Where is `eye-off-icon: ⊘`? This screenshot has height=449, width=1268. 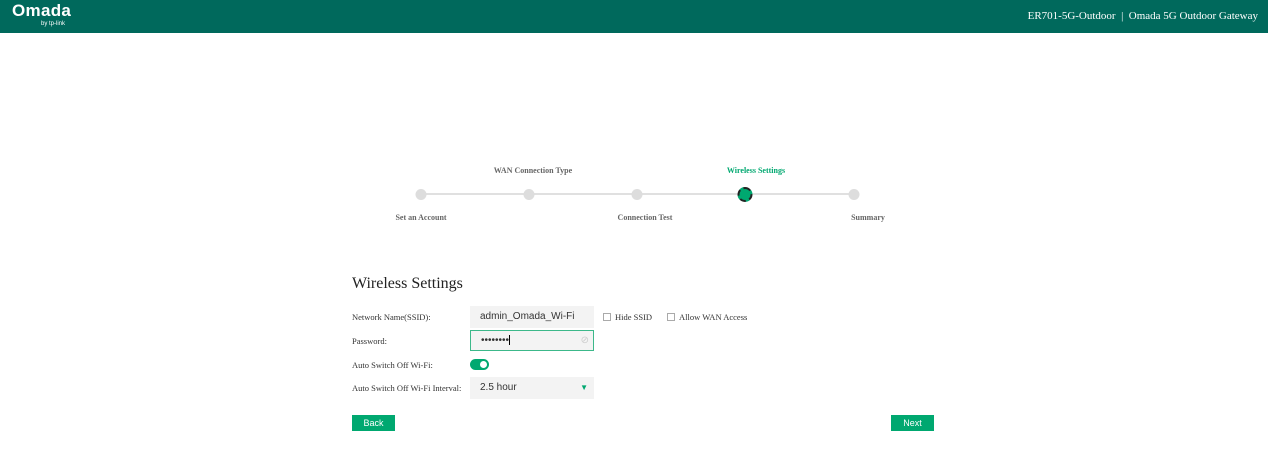
eye-off-icon: ⊘ is located at coordinates (585, 341).